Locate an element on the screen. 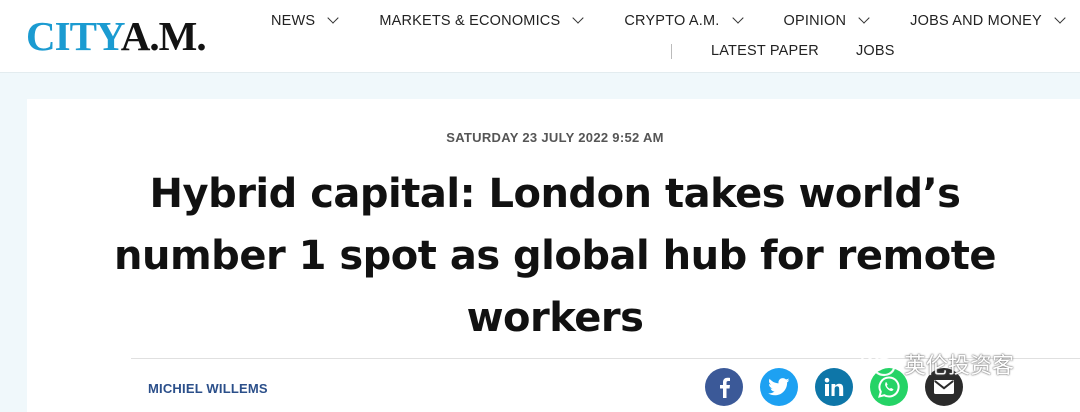 The width and height of the screenshot is (1080, 412). nav-item-label: NEWS is located at coordinates (293, 21).